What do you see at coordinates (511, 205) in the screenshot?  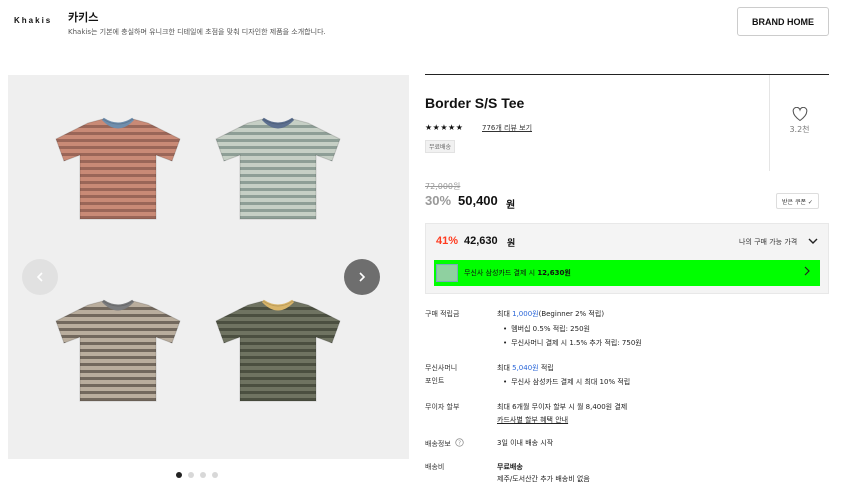 I see `sale-price-unit: 원` at bounding box center [511, 205].